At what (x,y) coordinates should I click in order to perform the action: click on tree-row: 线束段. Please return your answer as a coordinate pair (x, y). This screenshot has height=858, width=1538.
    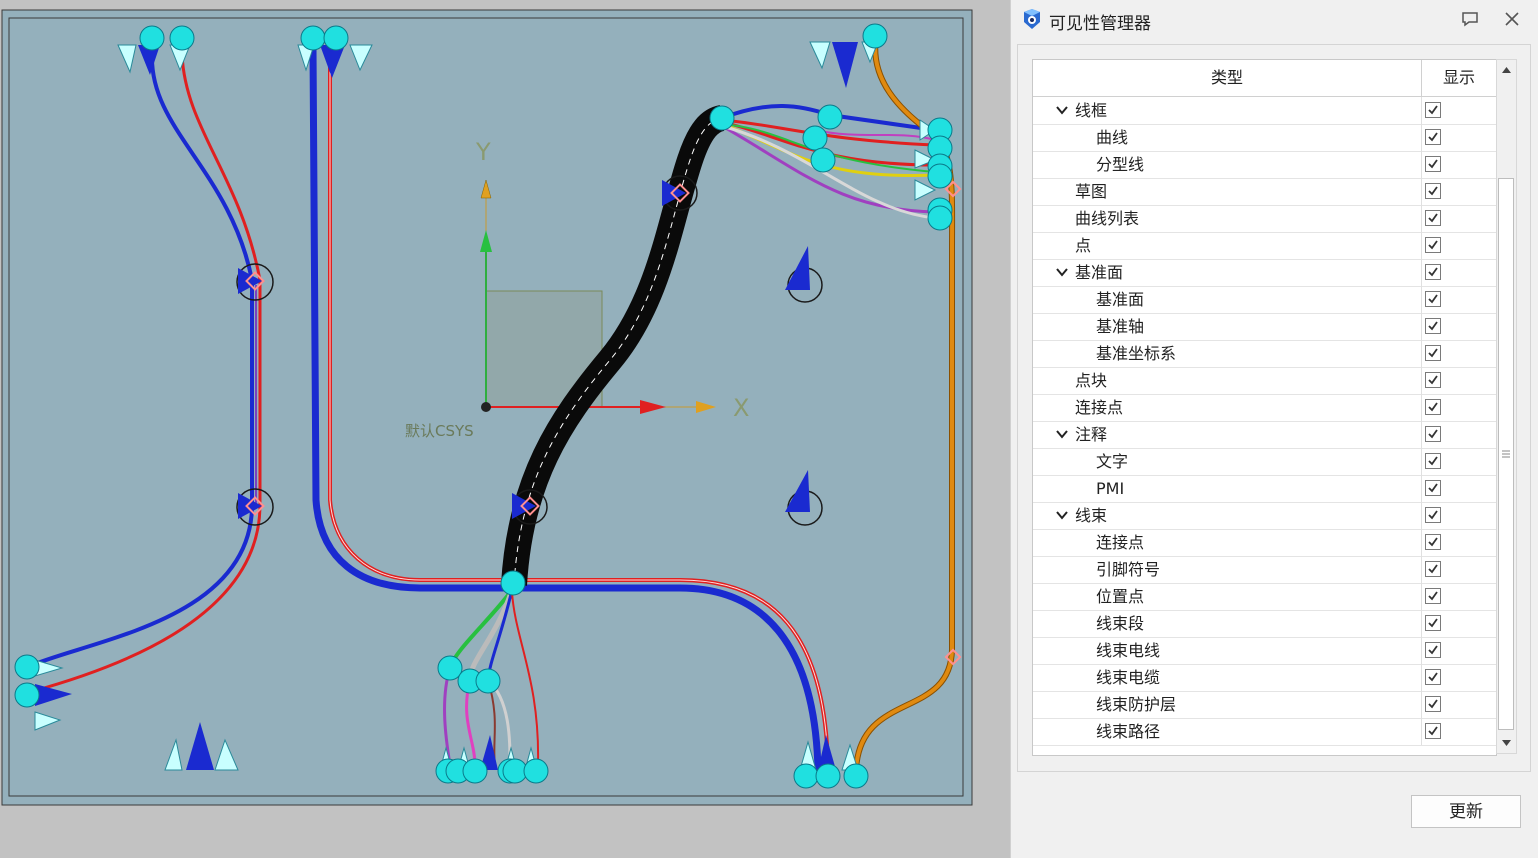
    Looking at the image, I should click on (1264, 624).